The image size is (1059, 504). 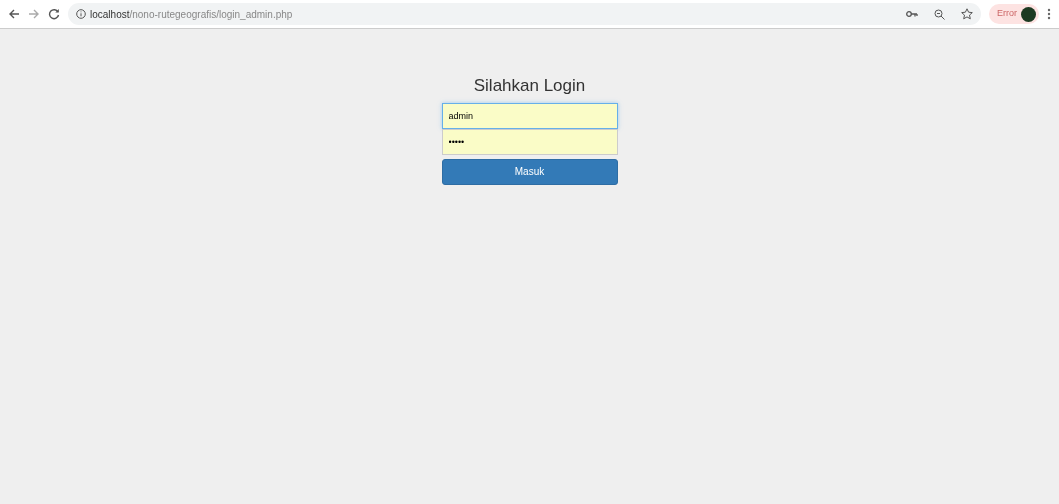 I want to click on back-icon, so click(x=14, y=14).